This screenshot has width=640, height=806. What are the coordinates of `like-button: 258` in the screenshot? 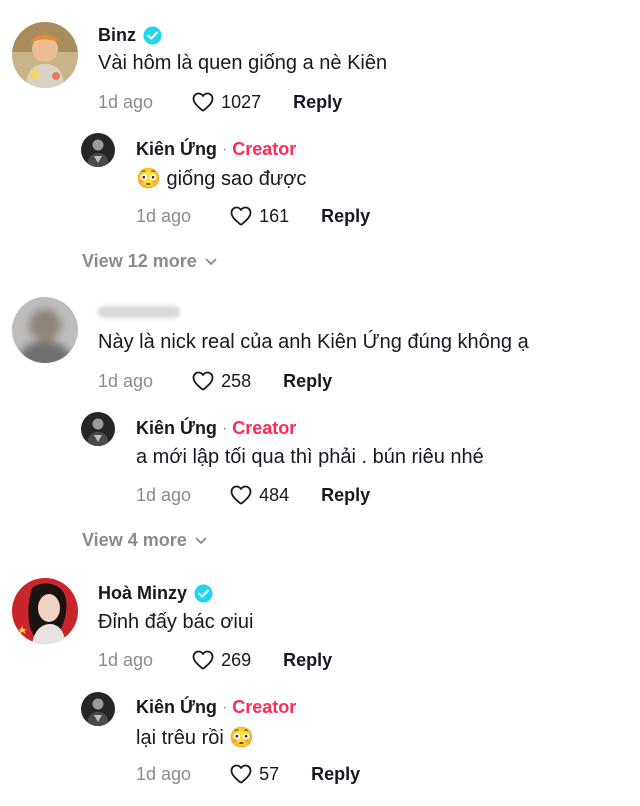 It's located at (221, 381).